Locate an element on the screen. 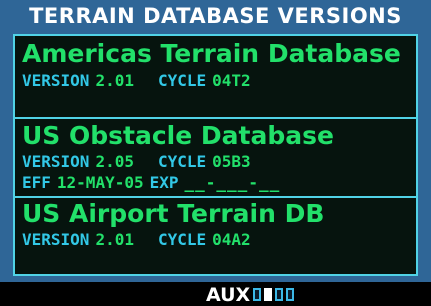 Image resolution: width=431 pixels, height=306 pixels. cycle-value: 05B3 is located at coordinates (231, 161).